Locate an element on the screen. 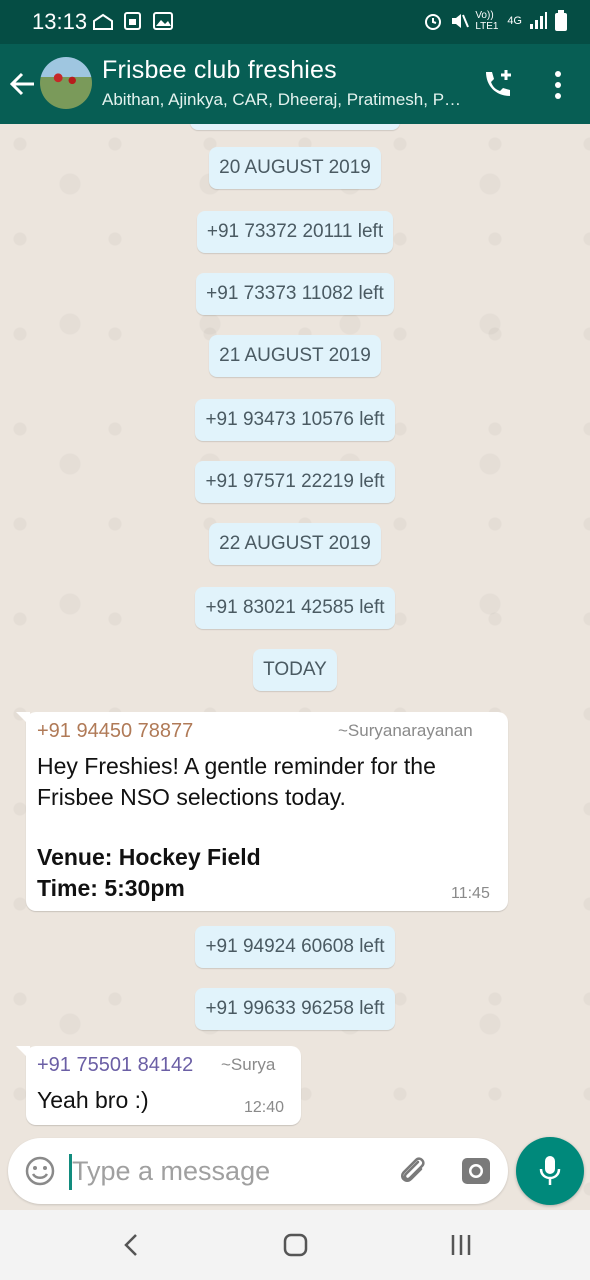  date-separator: TODAY is located at coordinates (295, 670).